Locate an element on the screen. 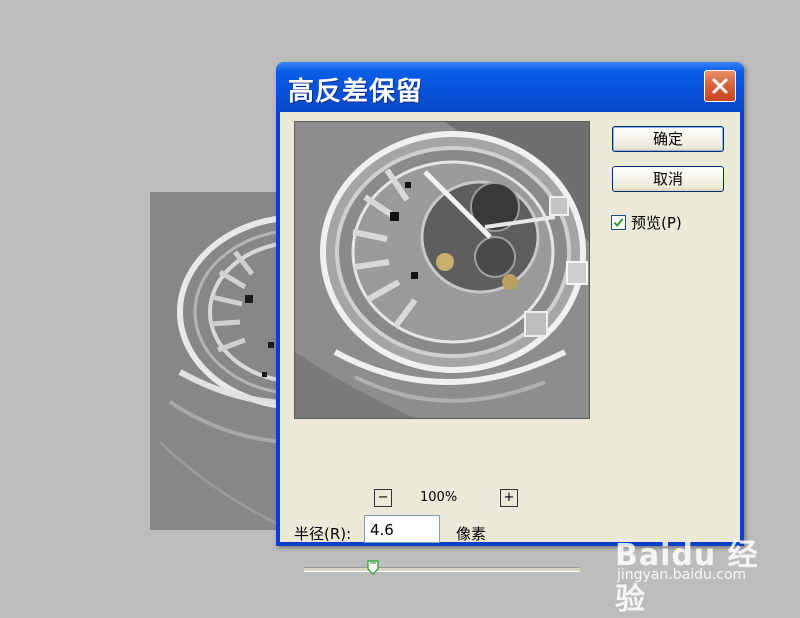 The width and height of the screenshot is (800, 618). zoom-out-button: − is located at coordinates (383, 498).